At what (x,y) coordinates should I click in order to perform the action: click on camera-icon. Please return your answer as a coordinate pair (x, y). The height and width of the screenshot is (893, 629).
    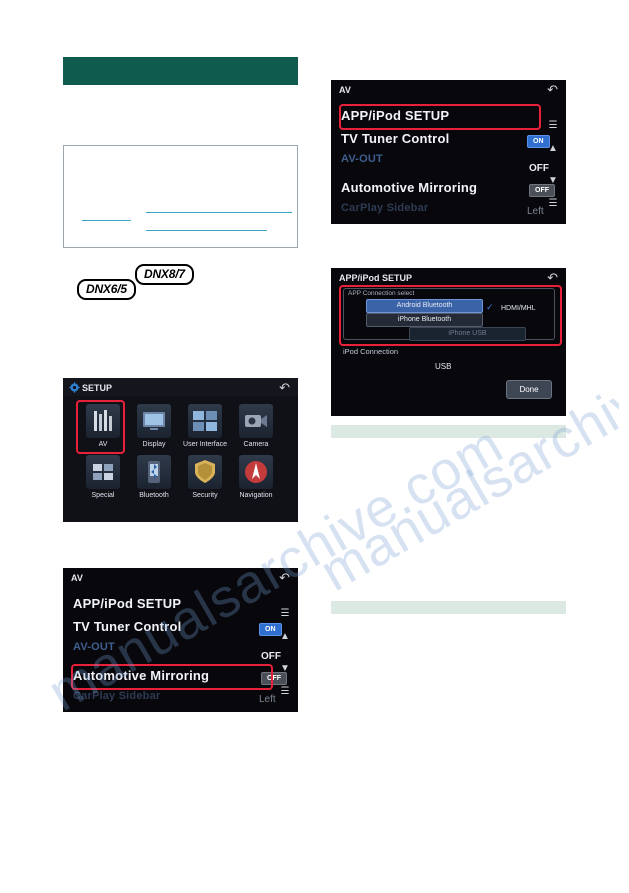
    Looking at the image, I should click on (256, 421).